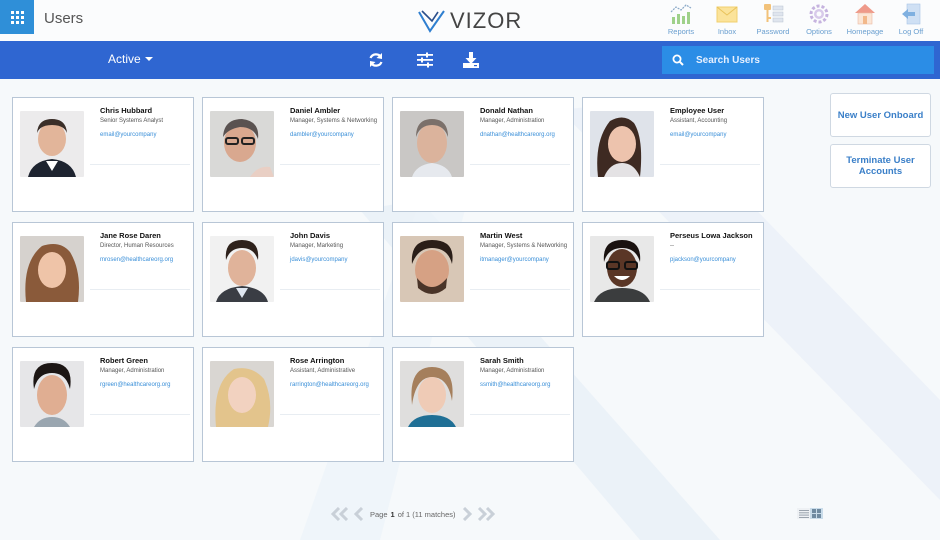 The width and height of the screenshot is (940, 540). I want to click on refresh-icon, so click(376, 60).